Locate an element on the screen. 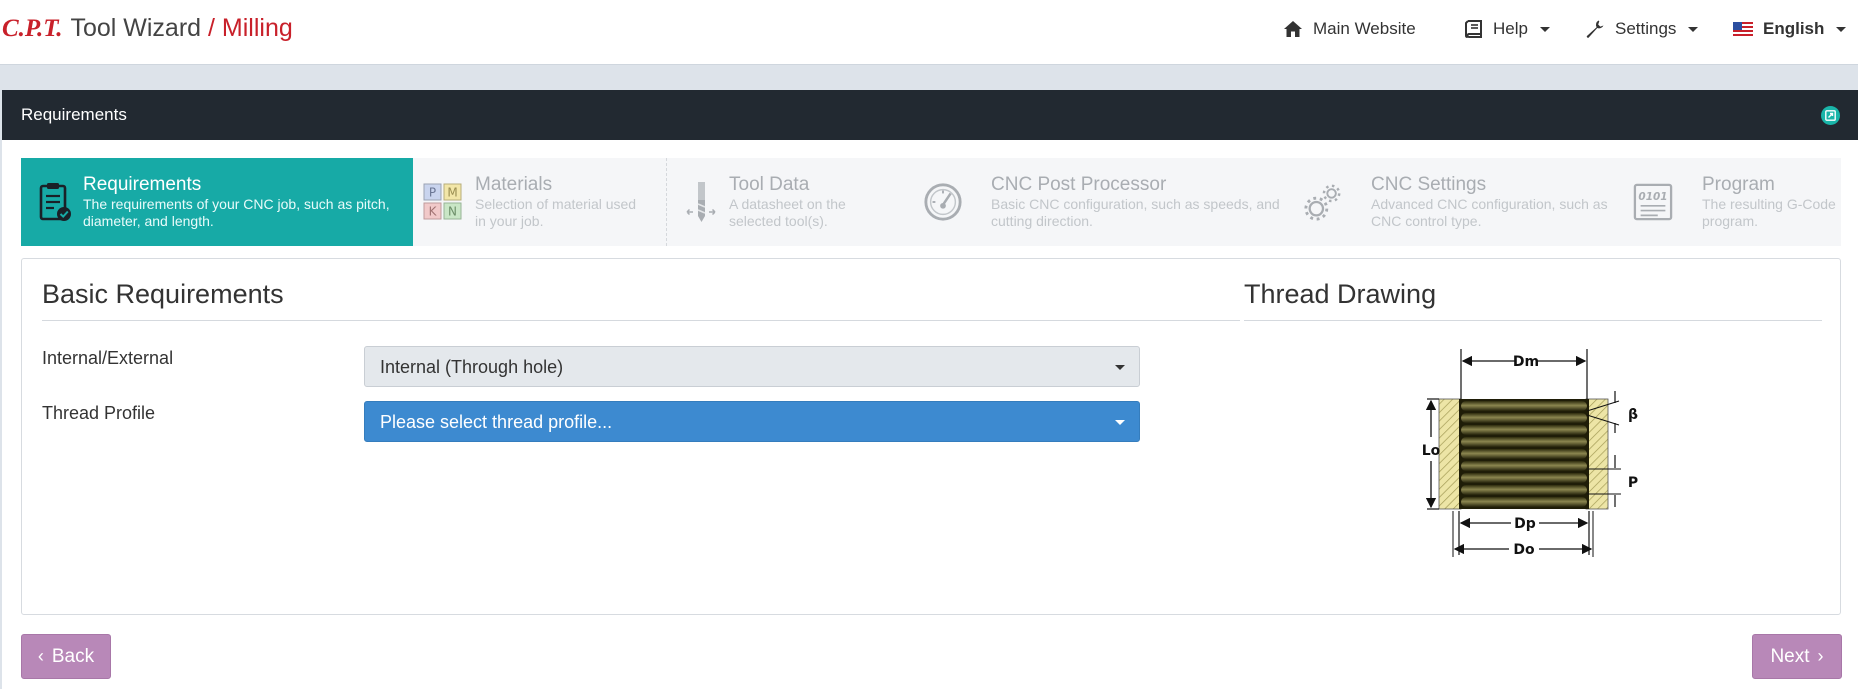 The height and width of the screenshot is (689, 1858). step-description: A datasheet on the selected tool(s). is located at coordinates (787, 213).